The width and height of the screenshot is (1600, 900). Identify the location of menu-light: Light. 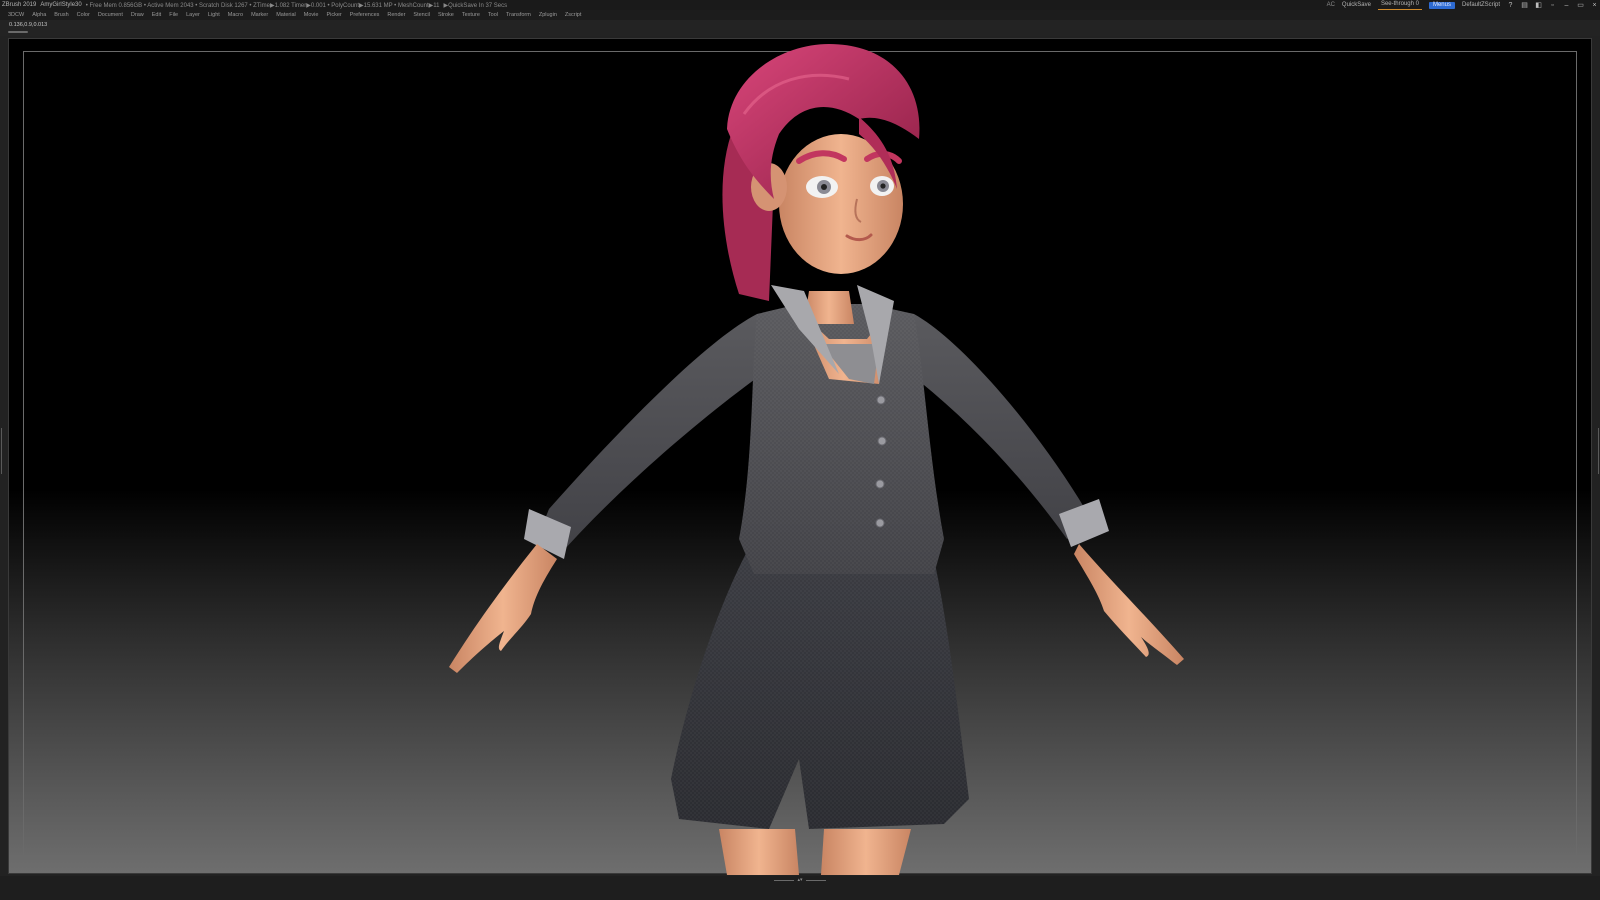
(214, 15).